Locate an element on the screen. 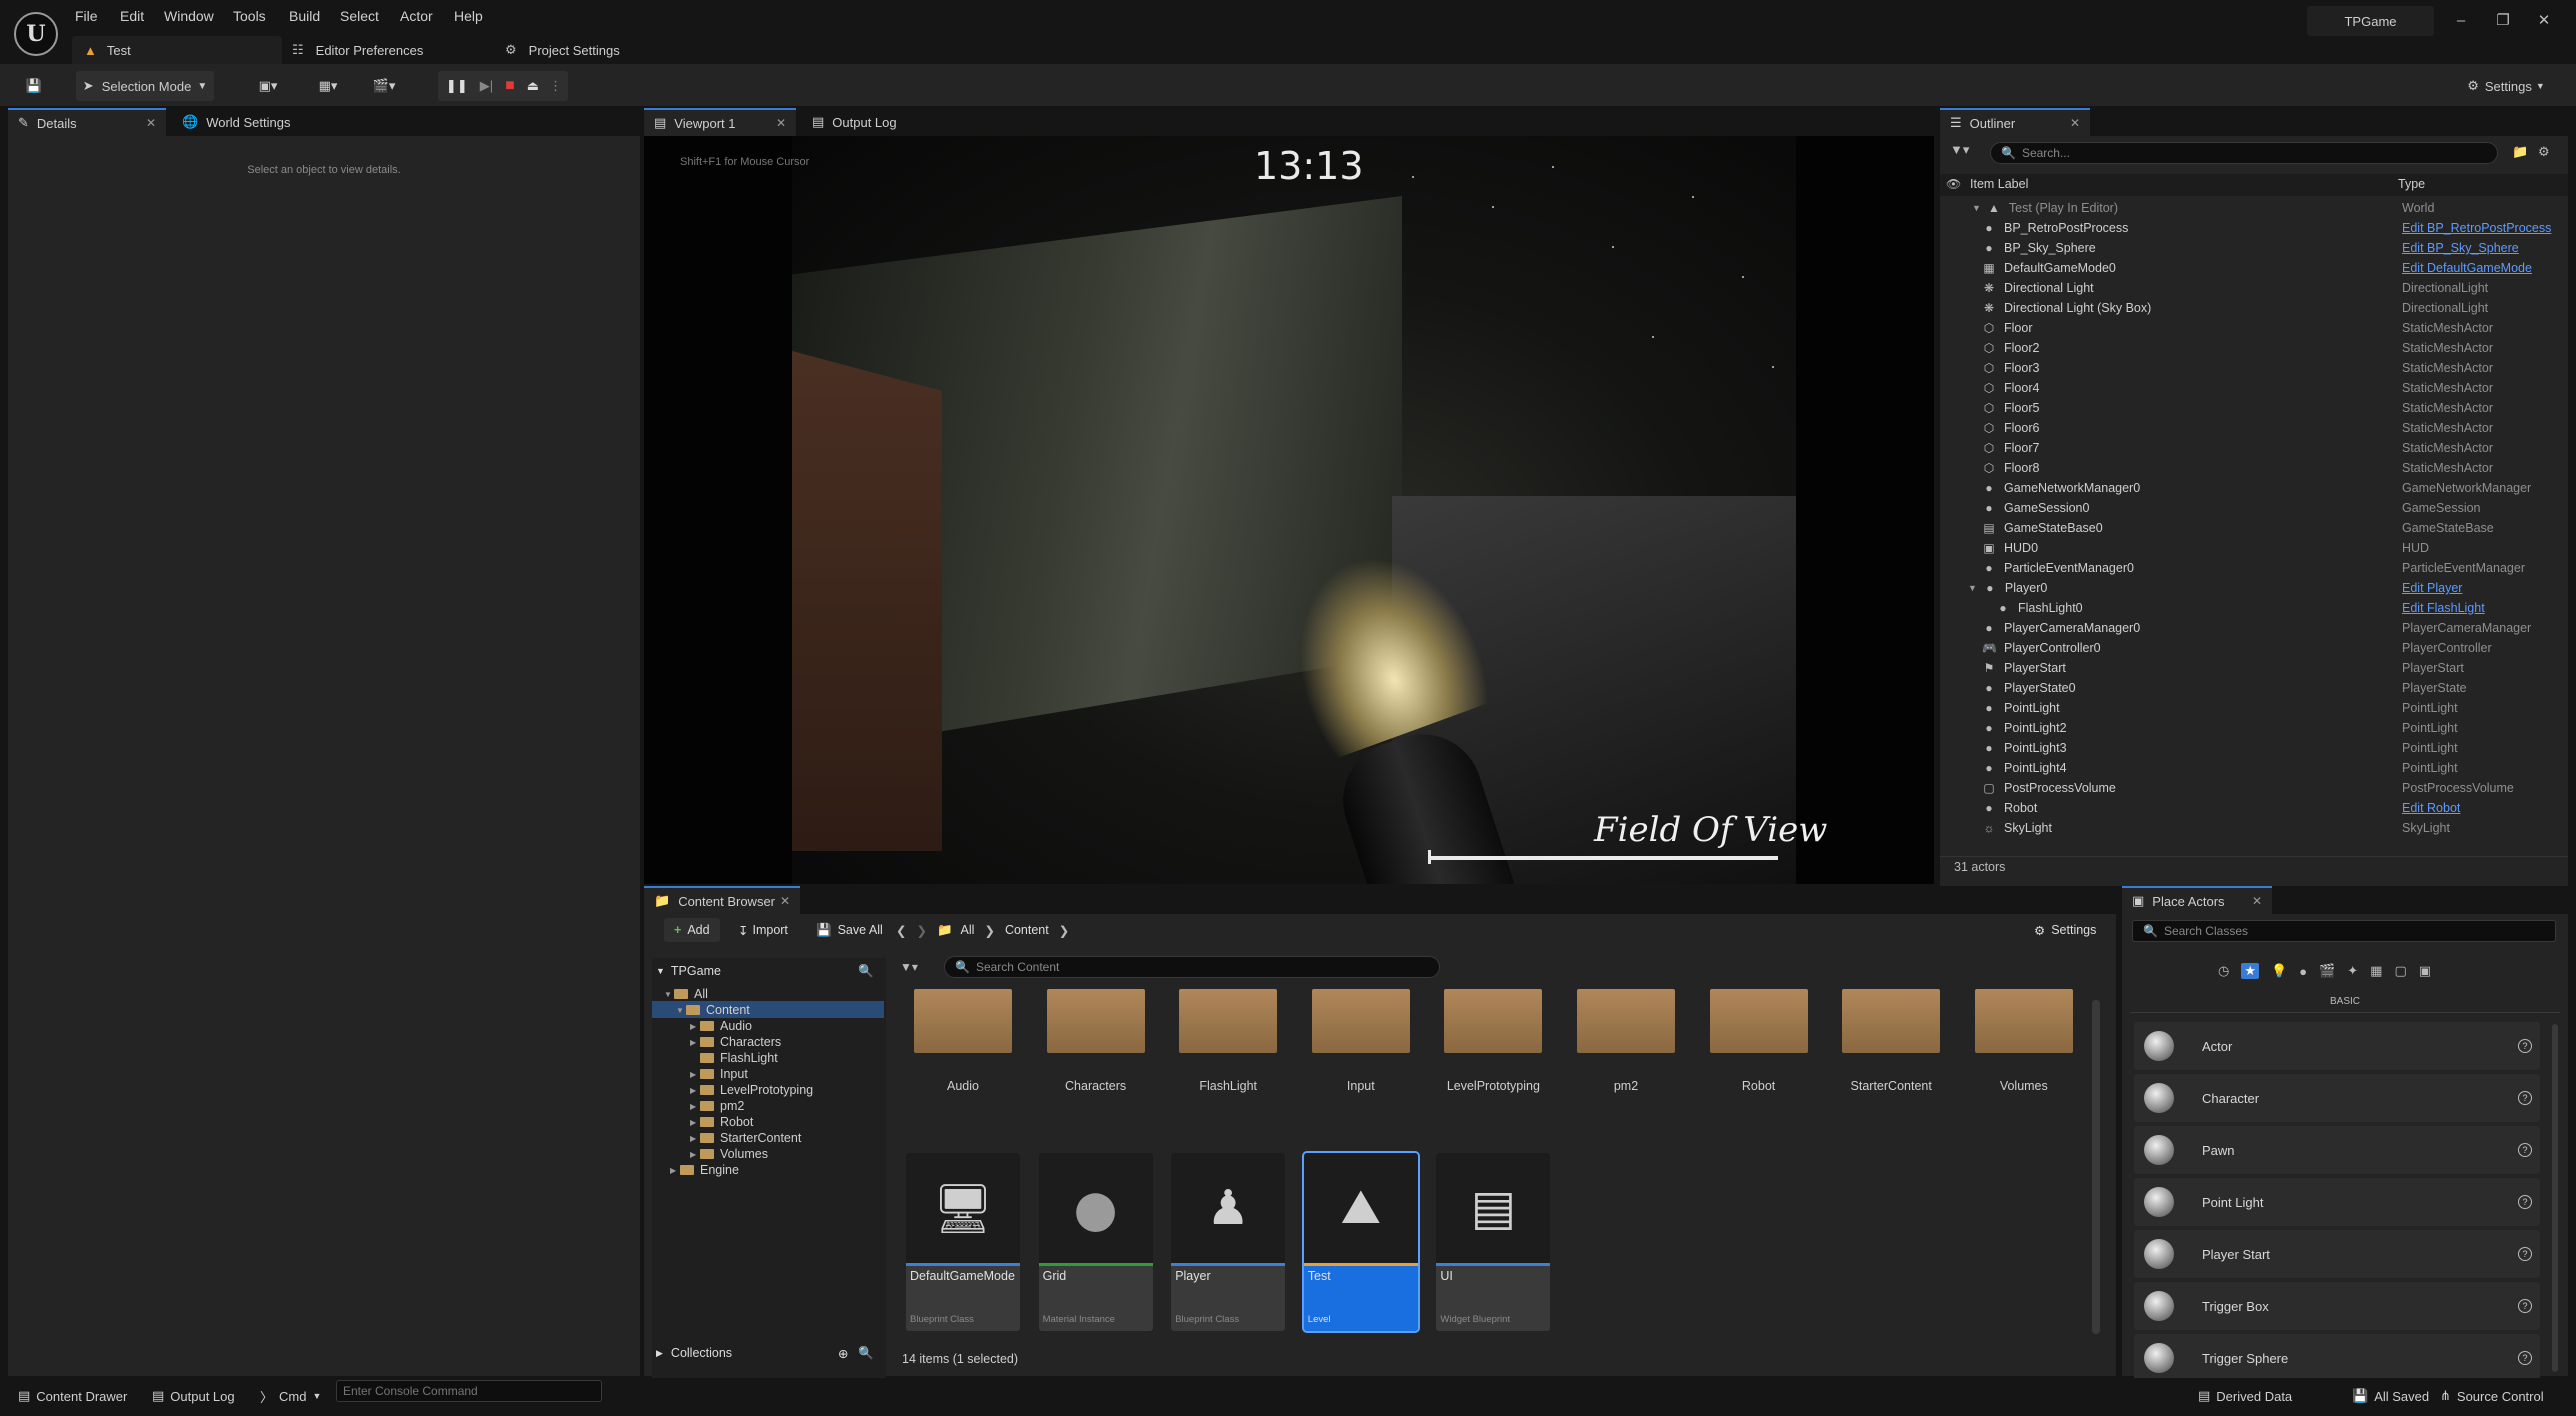 The height and width of the screenshot is (1416, 2576). outliner-row-type: Edit Player is located at coordinates (2432, 588).